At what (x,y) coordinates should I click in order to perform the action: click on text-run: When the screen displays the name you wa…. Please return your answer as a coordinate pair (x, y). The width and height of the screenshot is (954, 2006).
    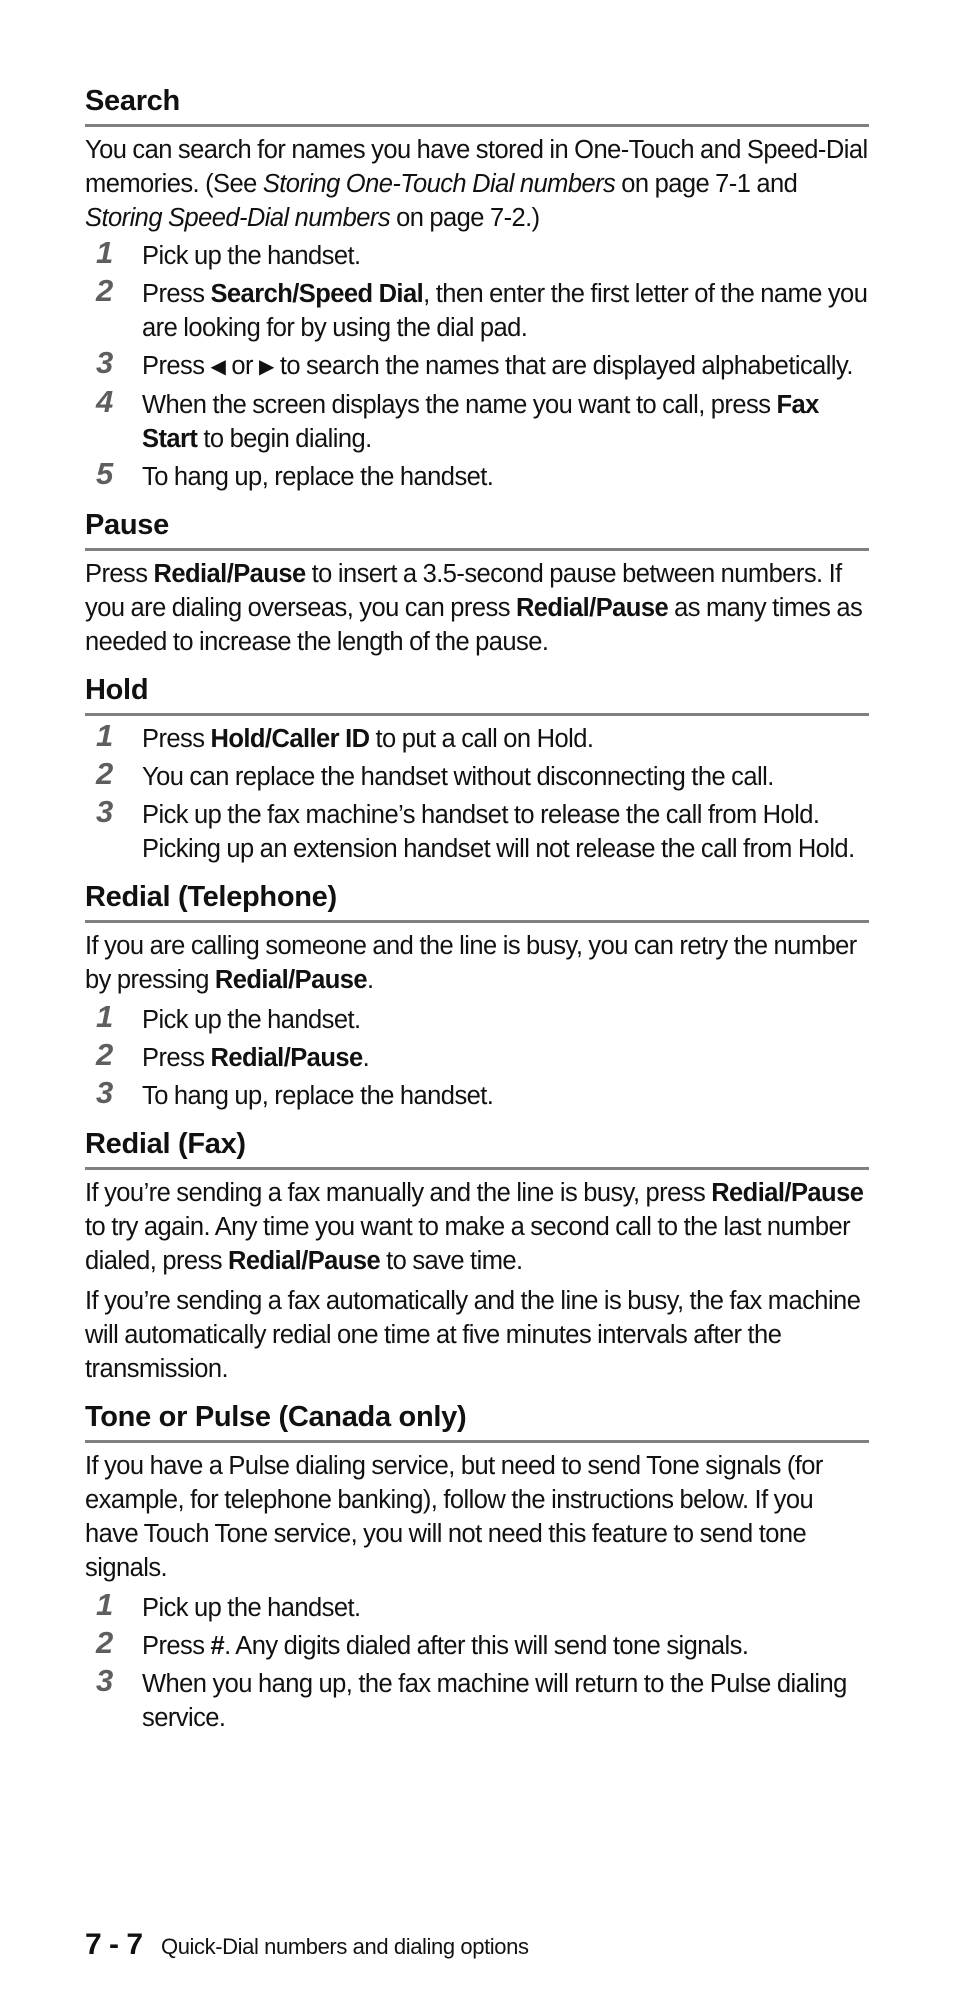
    Looking at the image, I should click on (459, 405).